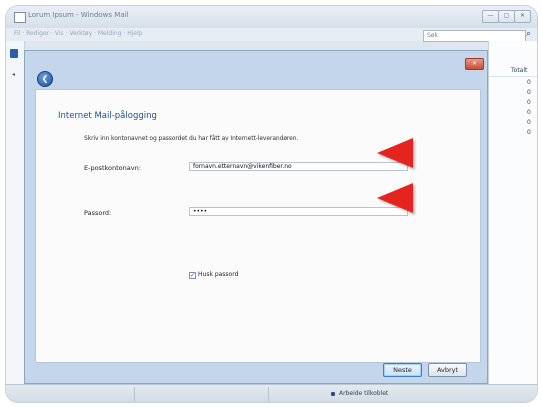 This screenshot has width=541, height=407. I want to click on folder-tab-icon, so click(14, 53).